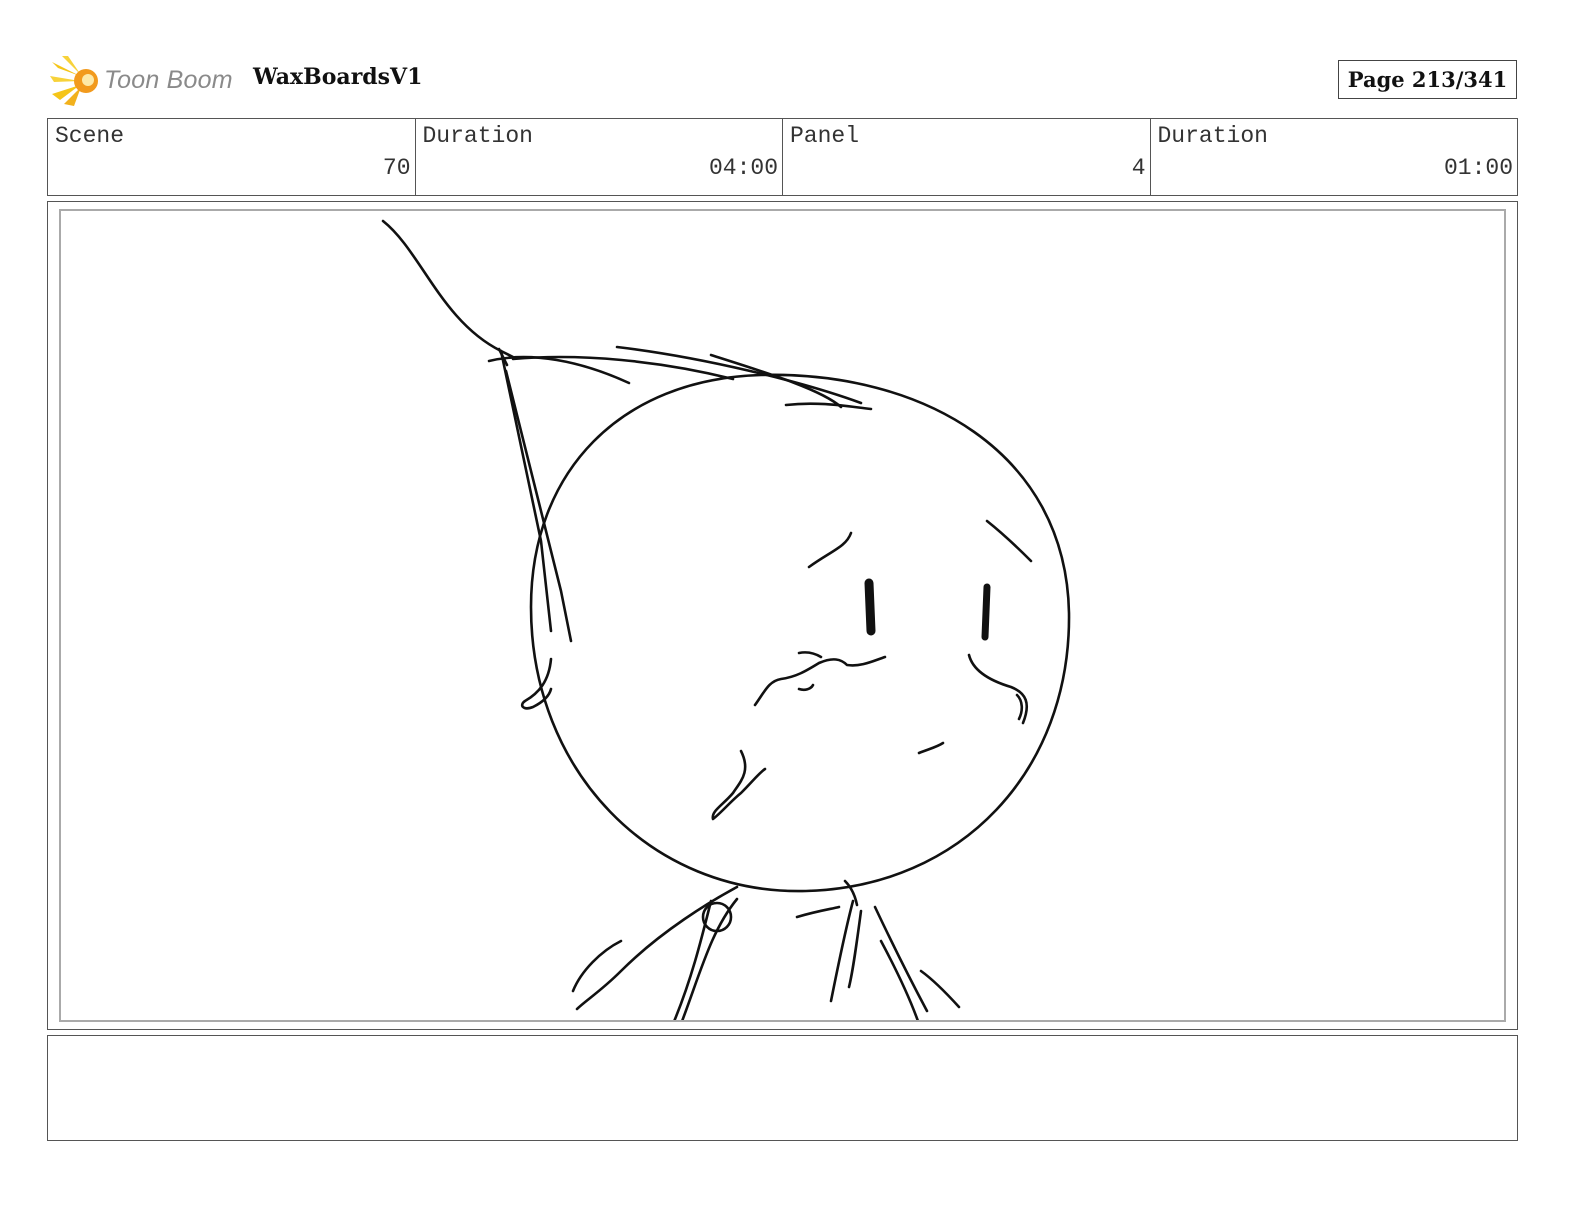  Describe the element at coordinates (743, 168) in the screenshot. I see `scene-duration-value: 04:00` at that location.